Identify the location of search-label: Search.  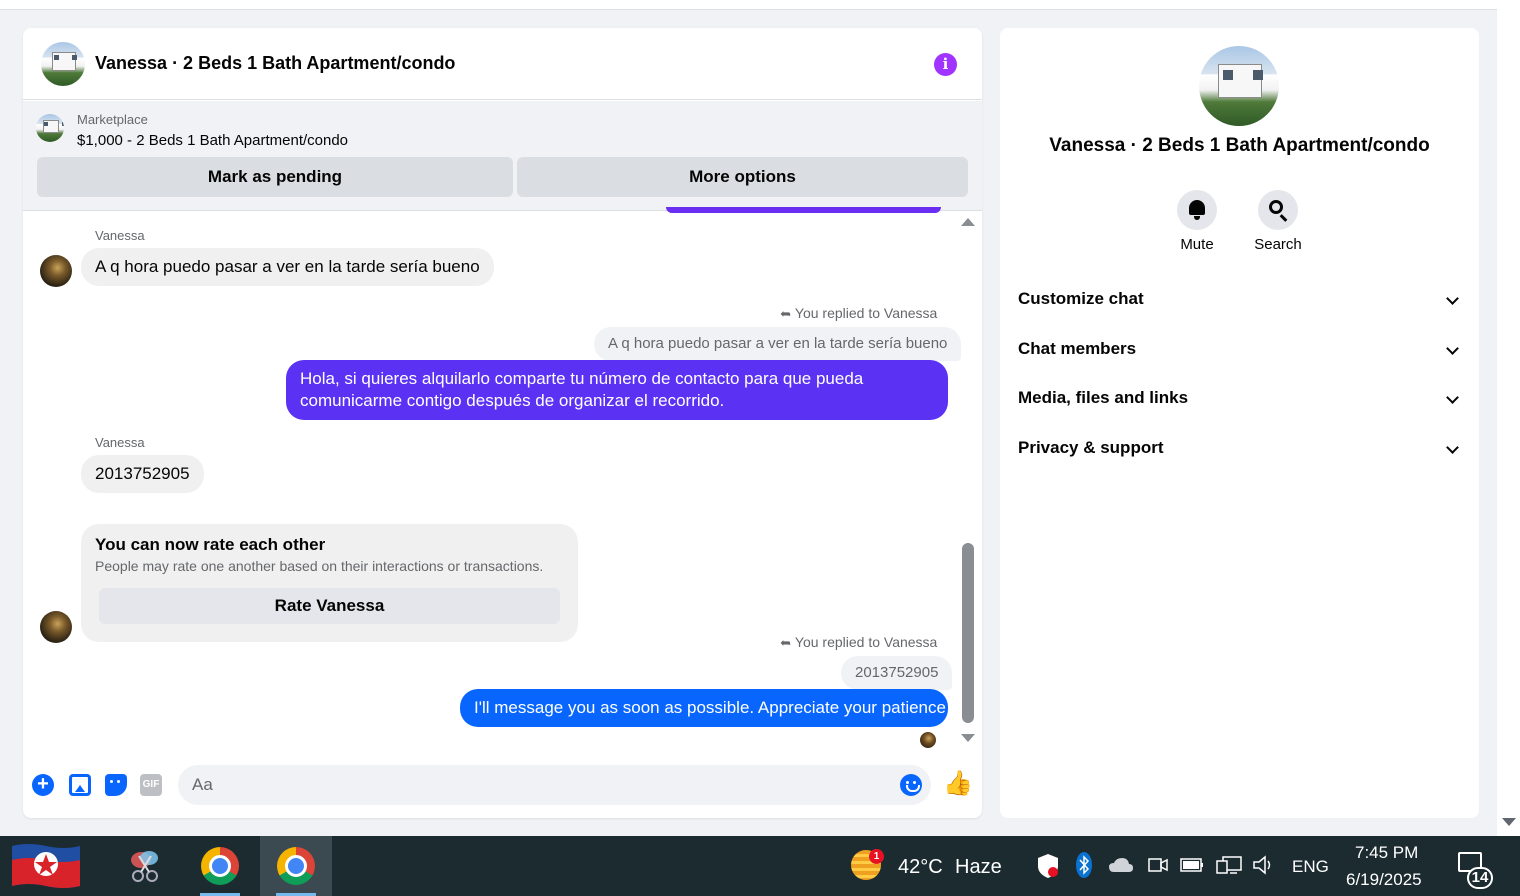
(1278, 244).